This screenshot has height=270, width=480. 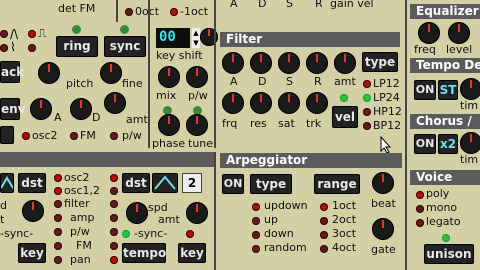 I want to click on key-shift-display: 00, so click(x=173, y=38).